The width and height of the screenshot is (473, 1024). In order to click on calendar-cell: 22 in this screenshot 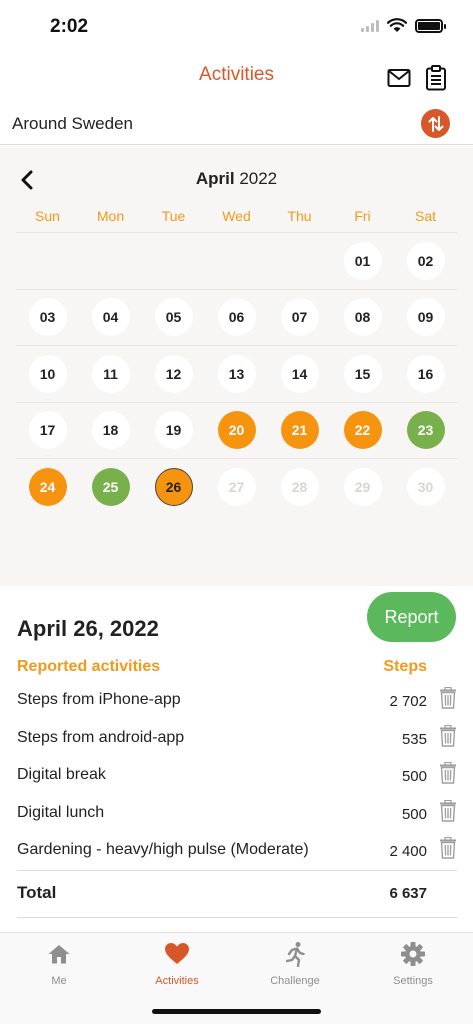, I will do `click(362, 430)`.